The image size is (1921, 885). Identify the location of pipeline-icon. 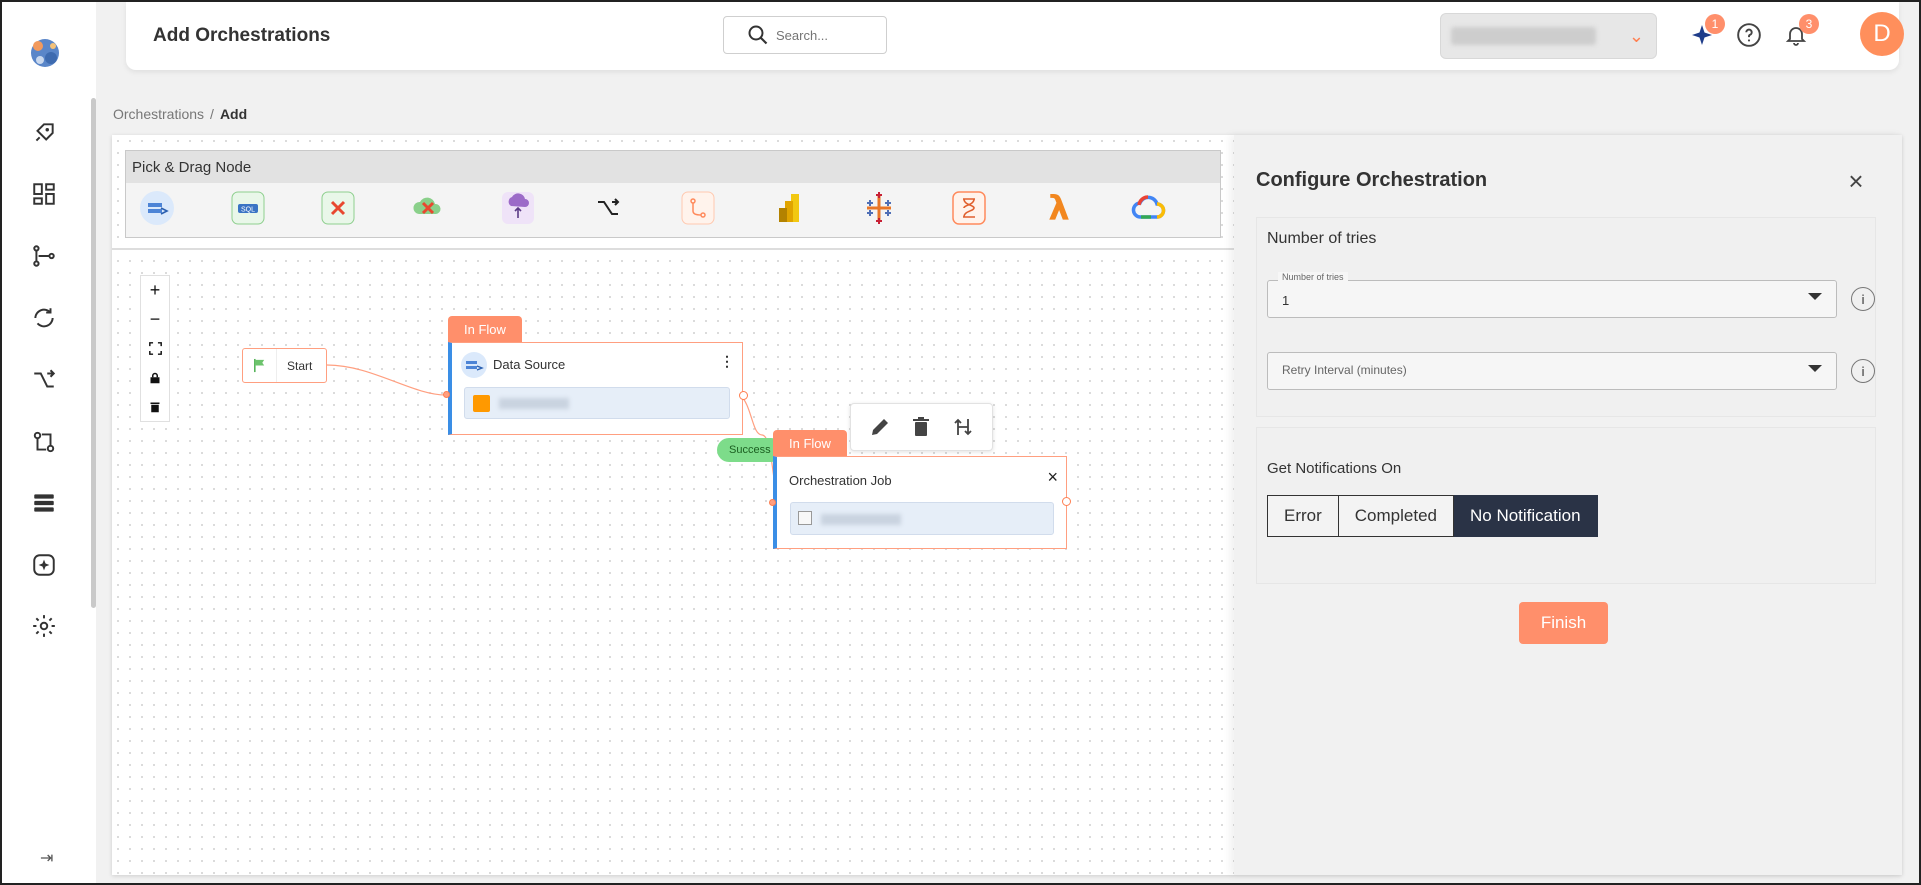
(44, 256).